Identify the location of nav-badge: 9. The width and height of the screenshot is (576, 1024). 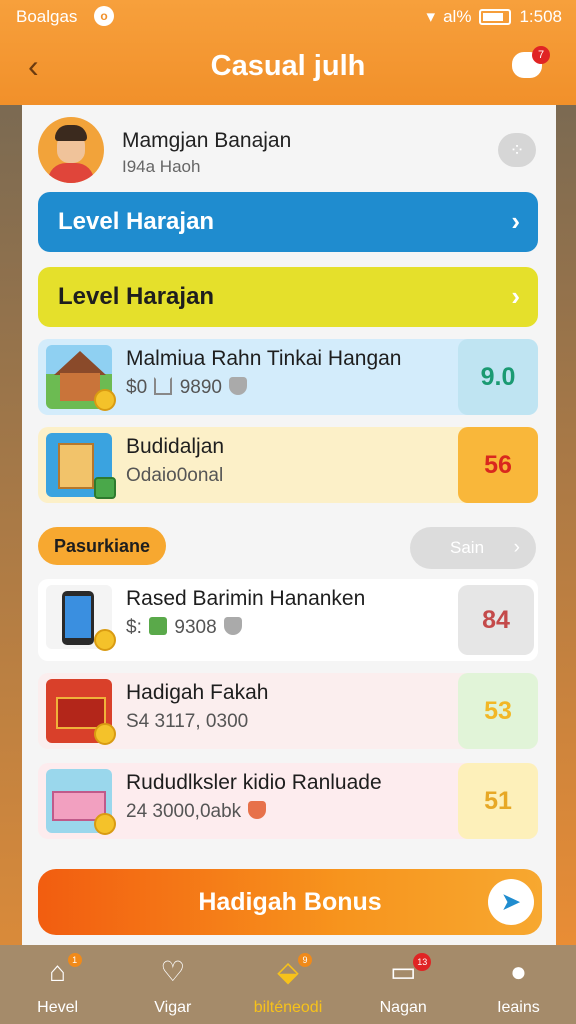
(305, 960).